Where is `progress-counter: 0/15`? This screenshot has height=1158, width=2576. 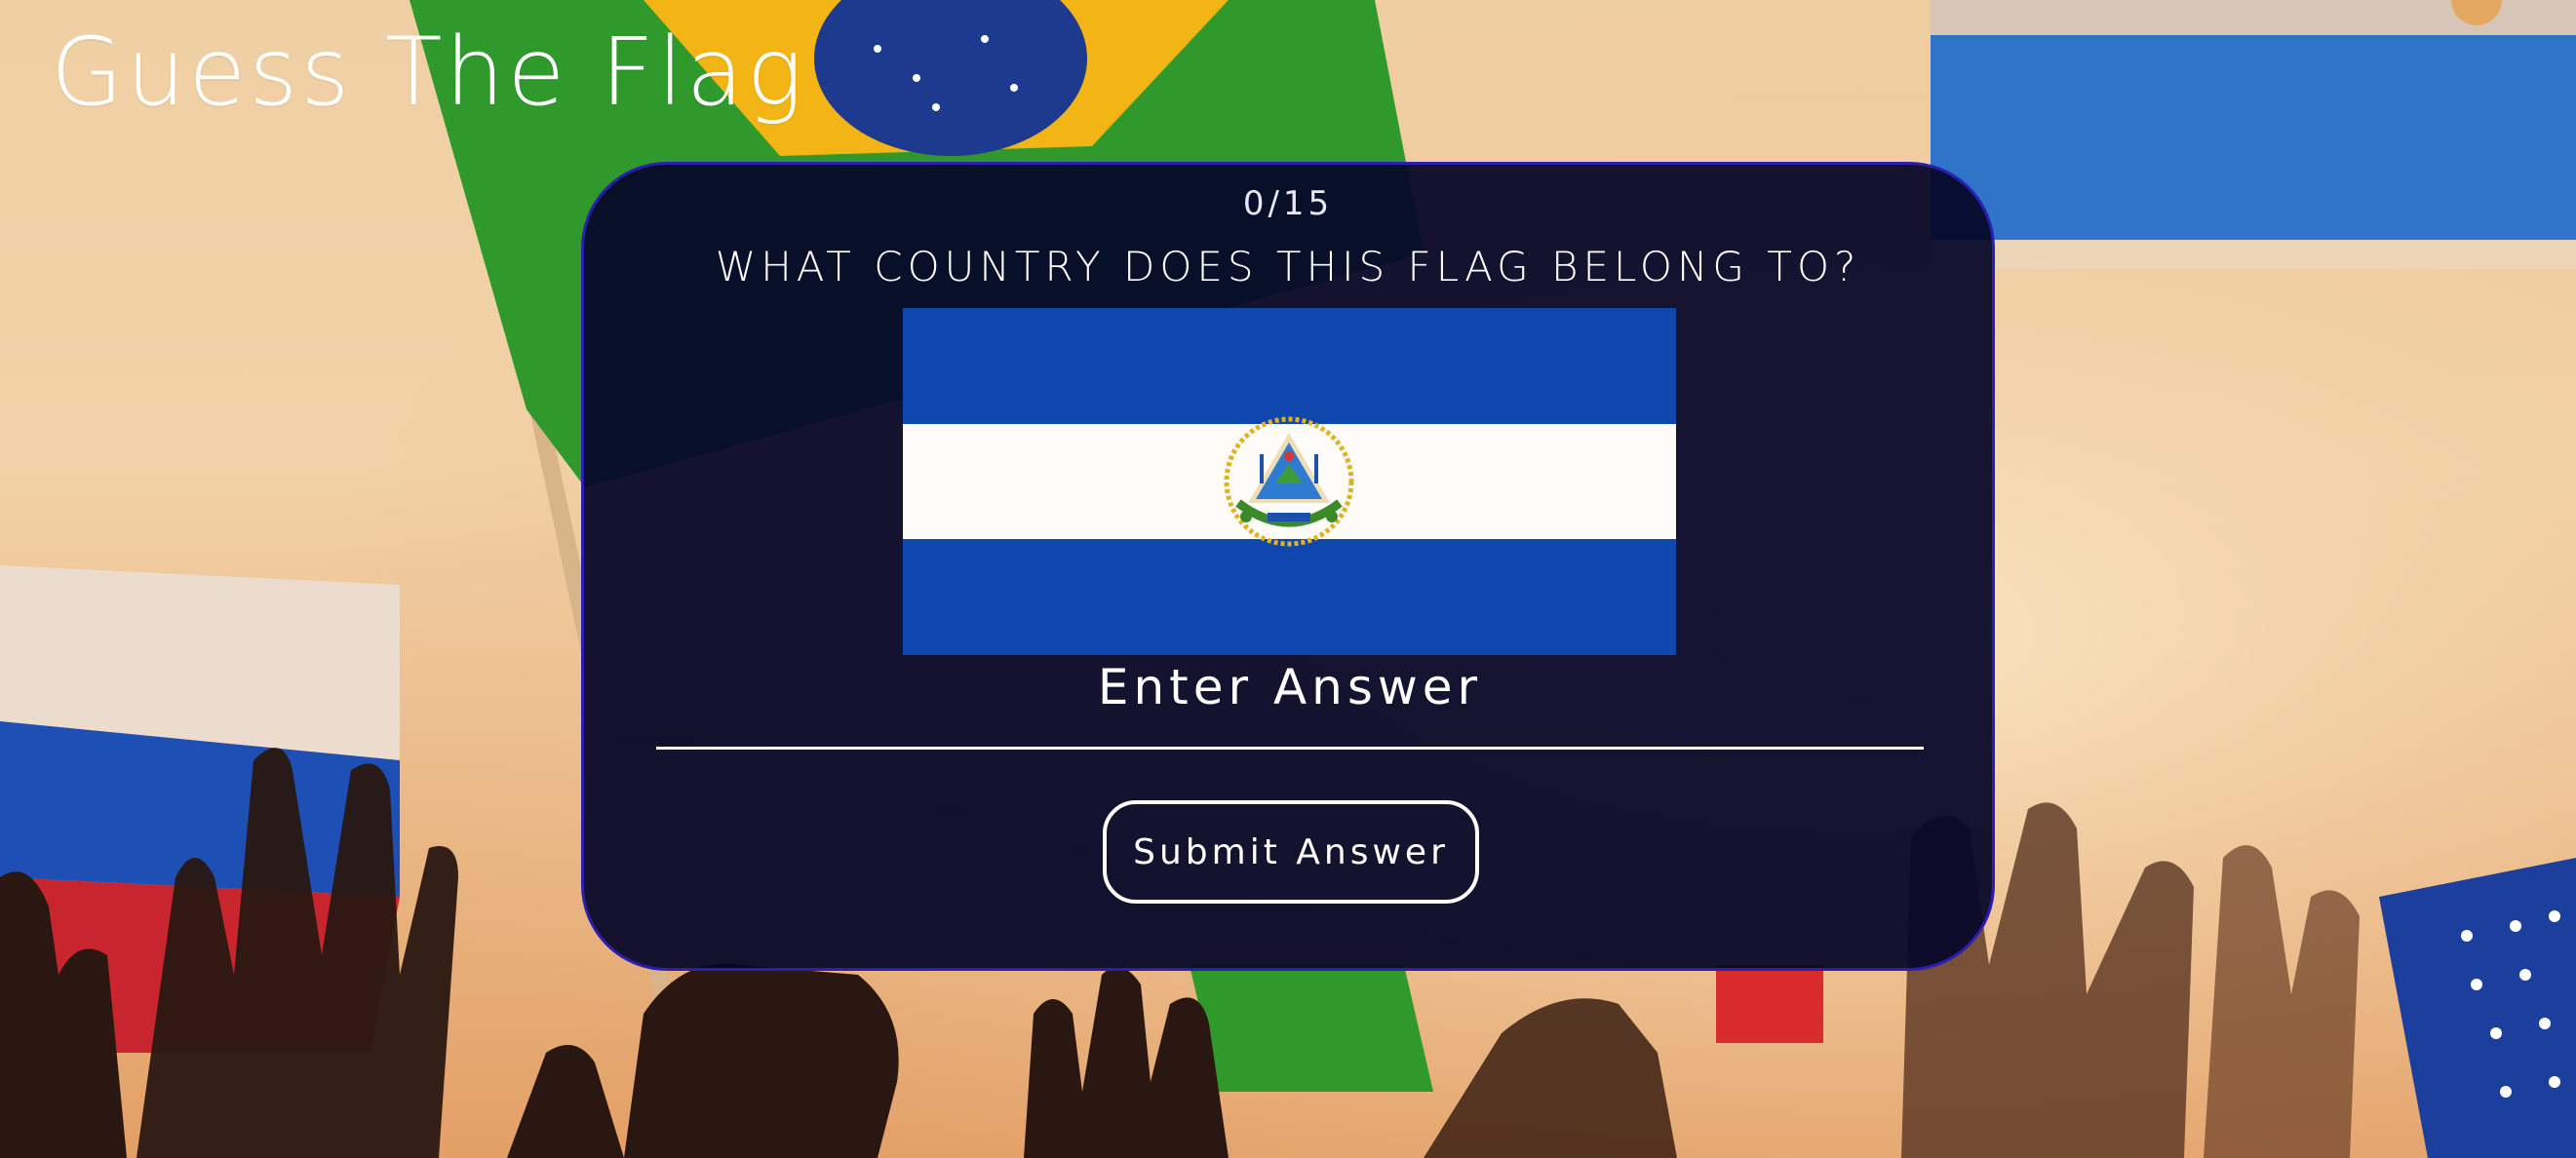
progress-counter: 0/15 is located at coordinates (1288, 203).